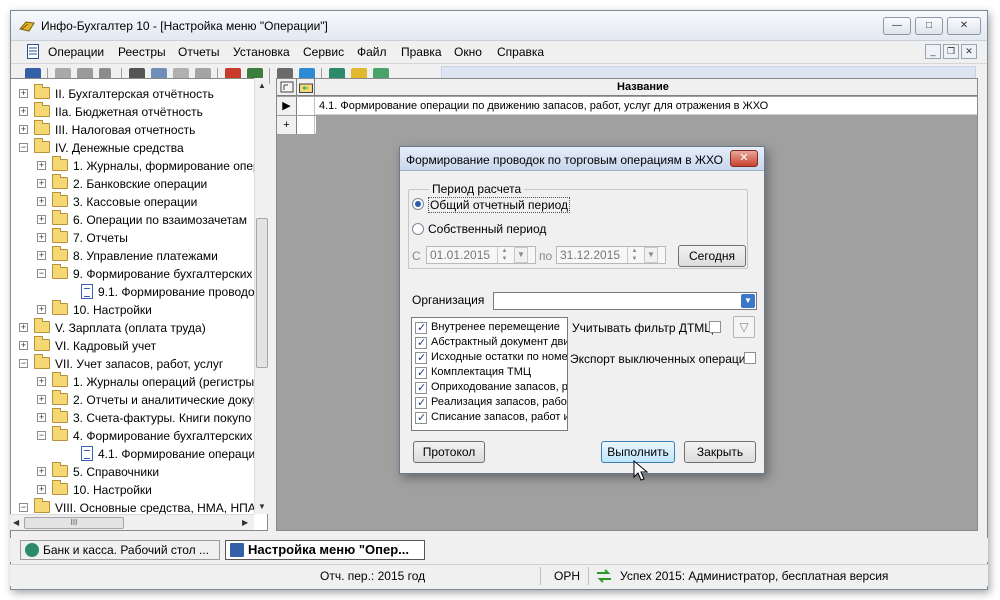 This screenshot has width=1000, height=600. I want to click on menu-edit: Правка, so click(421, 52).